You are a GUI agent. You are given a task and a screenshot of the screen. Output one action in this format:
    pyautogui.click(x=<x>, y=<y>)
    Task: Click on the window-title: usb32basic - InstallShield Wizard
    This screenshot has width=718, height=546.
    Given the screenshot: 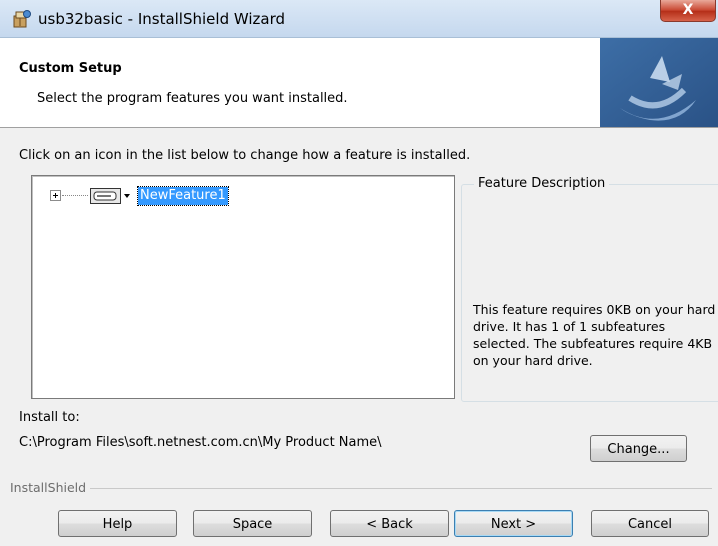 What is the action you would take?
    pyautogui.click(x=162, y=19)
    